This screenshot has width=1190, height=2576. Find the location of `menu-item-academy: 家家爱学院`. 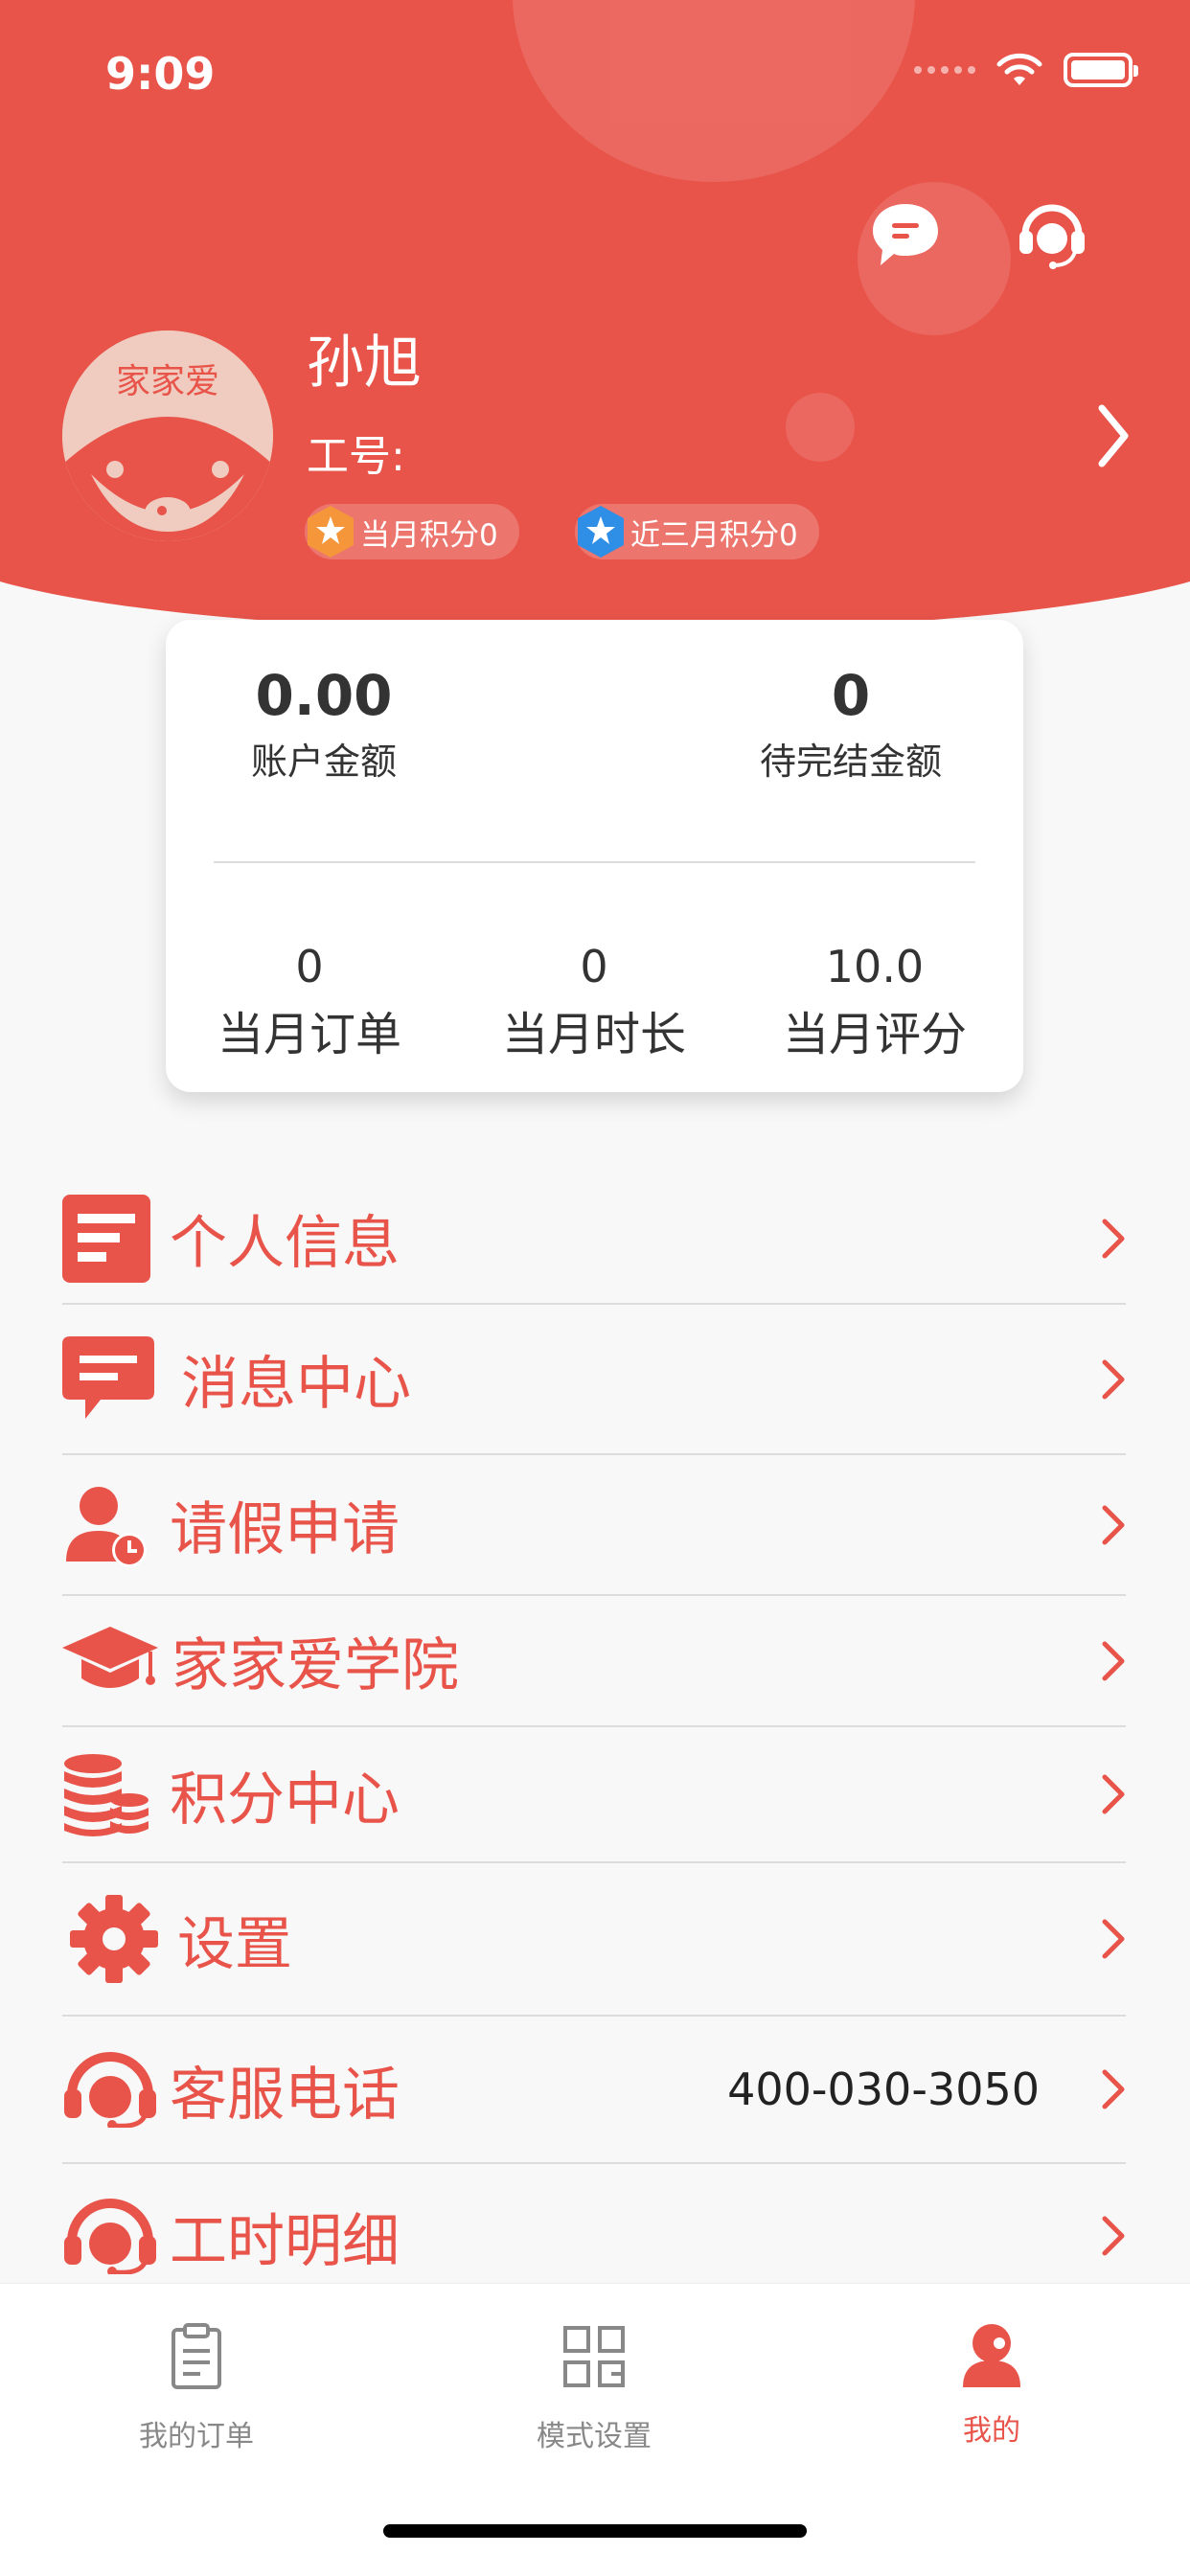

menu-item-academy: 家家爱学院 is located at coordinates (594, 1661).